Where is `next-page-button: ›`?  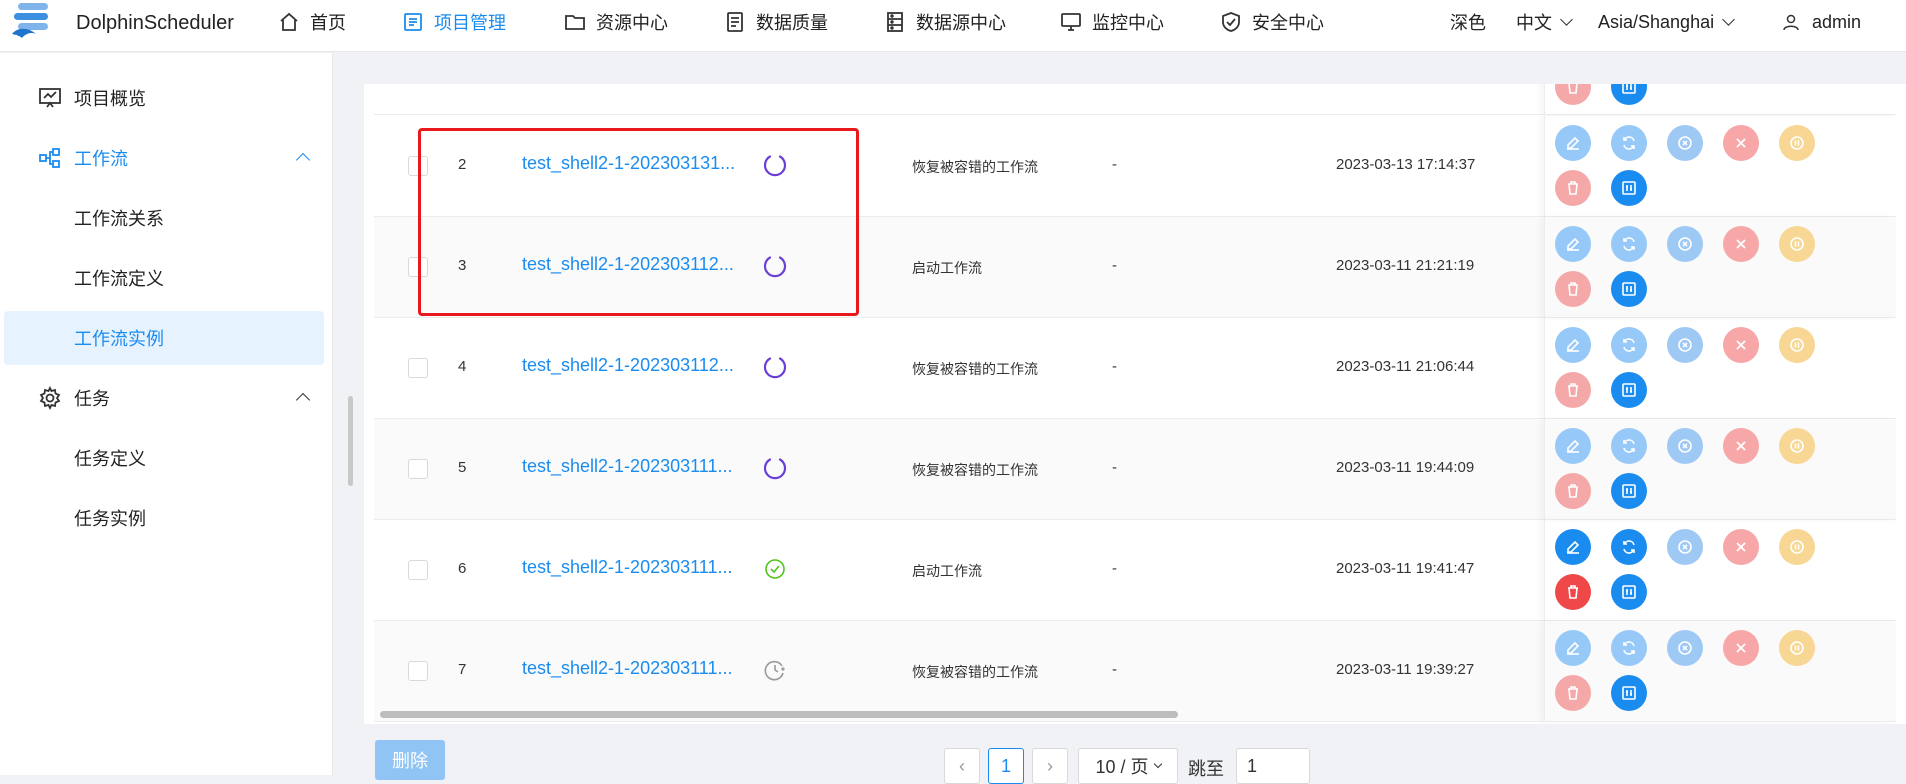
next-page-button: › is located at coordinates (1050, 766).